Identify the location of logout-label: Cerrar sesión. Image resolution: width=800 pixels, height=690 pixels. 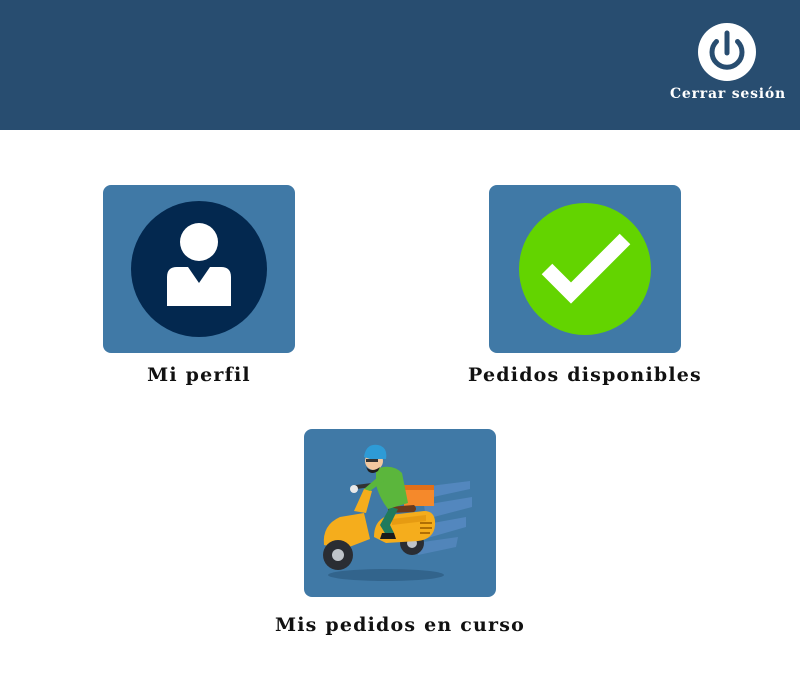
(728, 94).